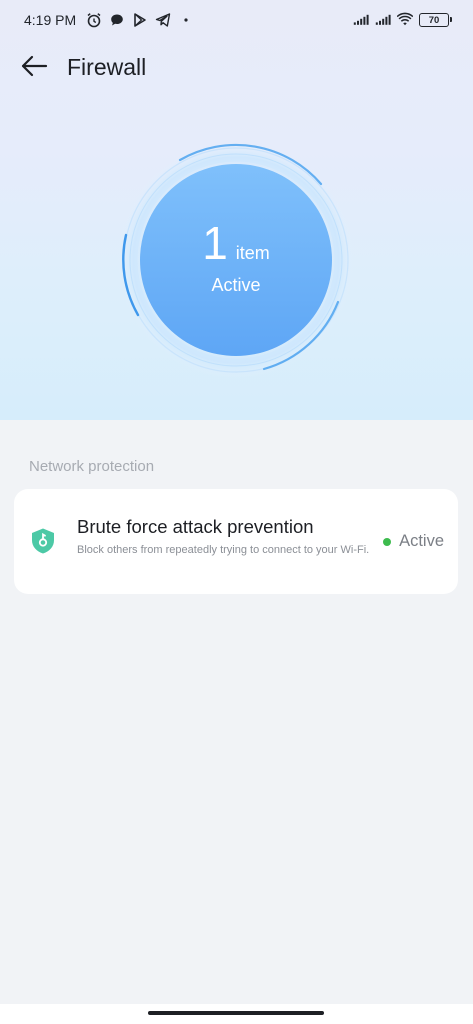 The height and width of the screenshot is (1024, 473). What do you see at coordinates (435, 20) in the screenshot?
I see `battery-indicator: 70` at bounding box center [435, 20].